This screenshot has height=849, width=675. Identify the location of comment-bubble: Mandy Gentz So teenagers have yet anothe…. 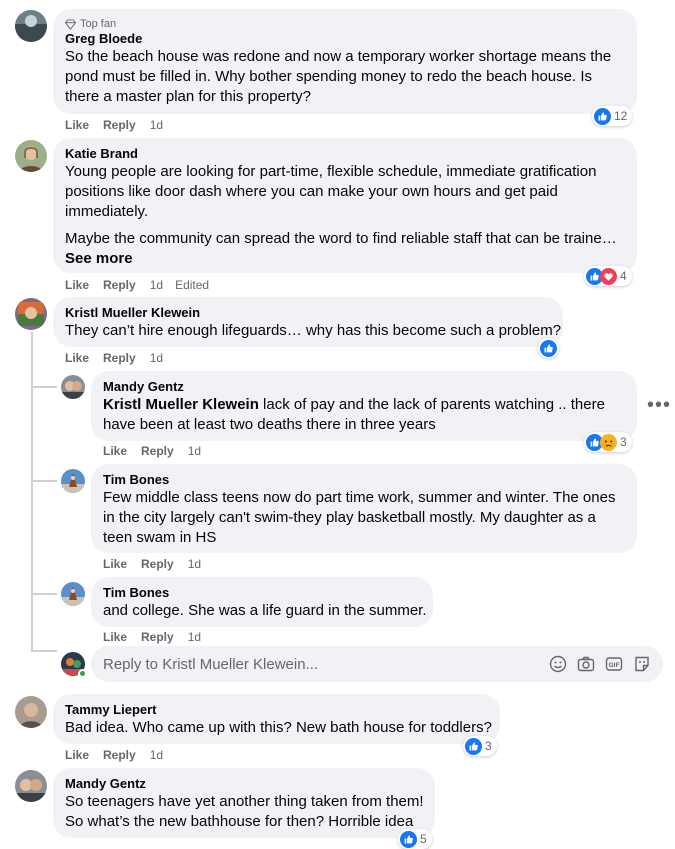
(244, 803).